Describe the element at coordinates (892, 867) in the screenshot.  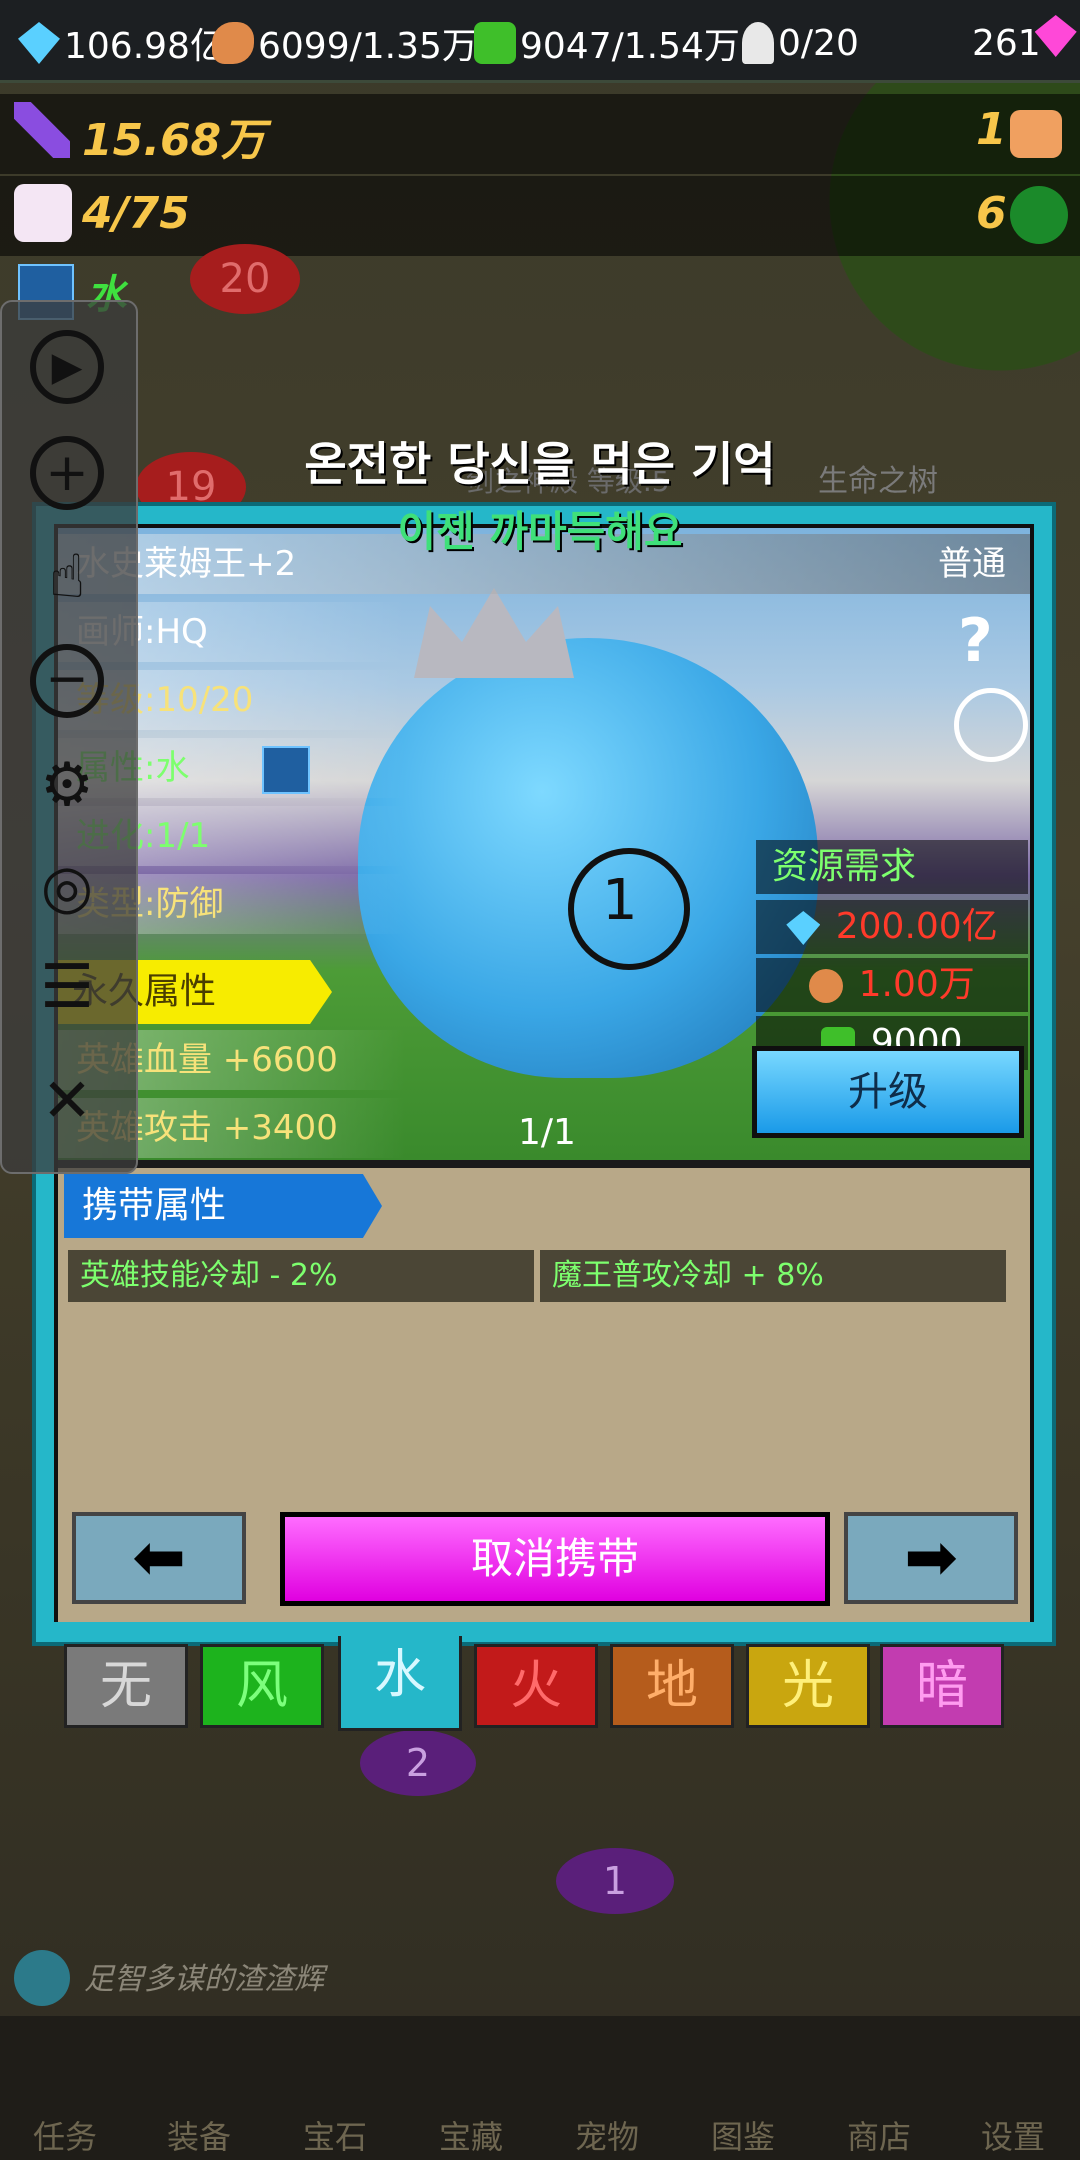
I see `resource-title: 资源需求` at that location.